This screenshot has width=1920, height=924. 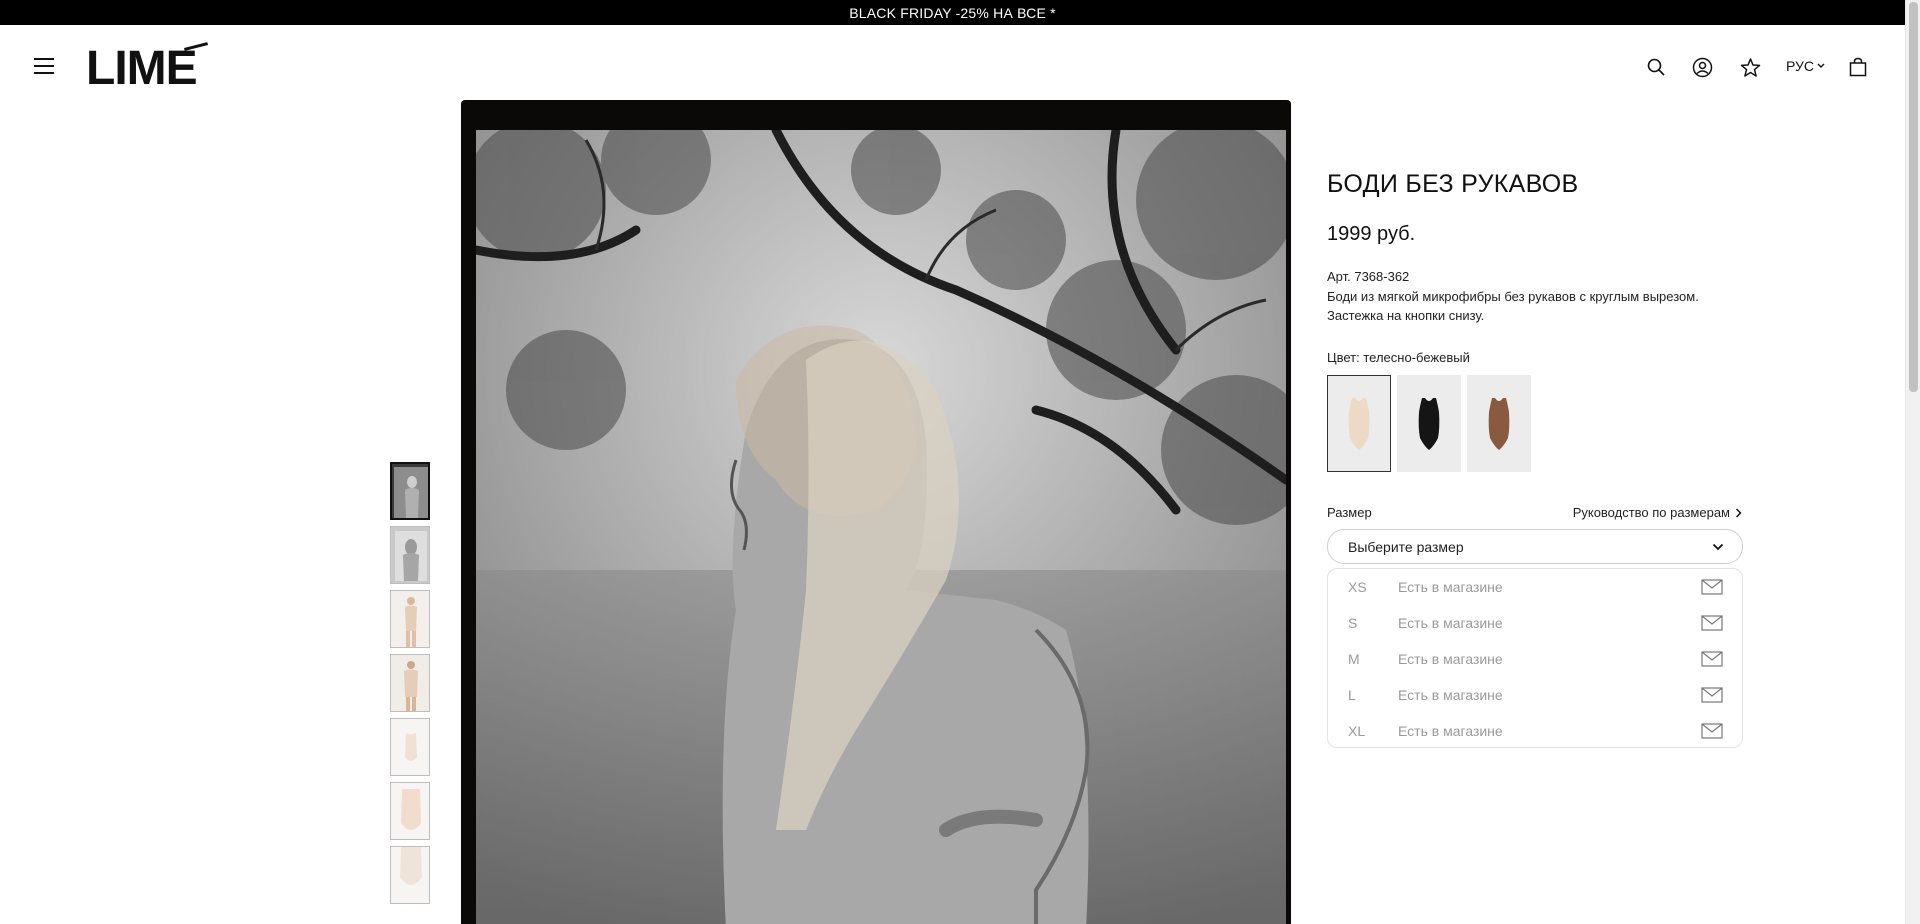 What do you see at coordinates (1651, 512) in the screenshot?
I see `size-guide-label: Руководство по размерам` at bounding box center [1651, 512].